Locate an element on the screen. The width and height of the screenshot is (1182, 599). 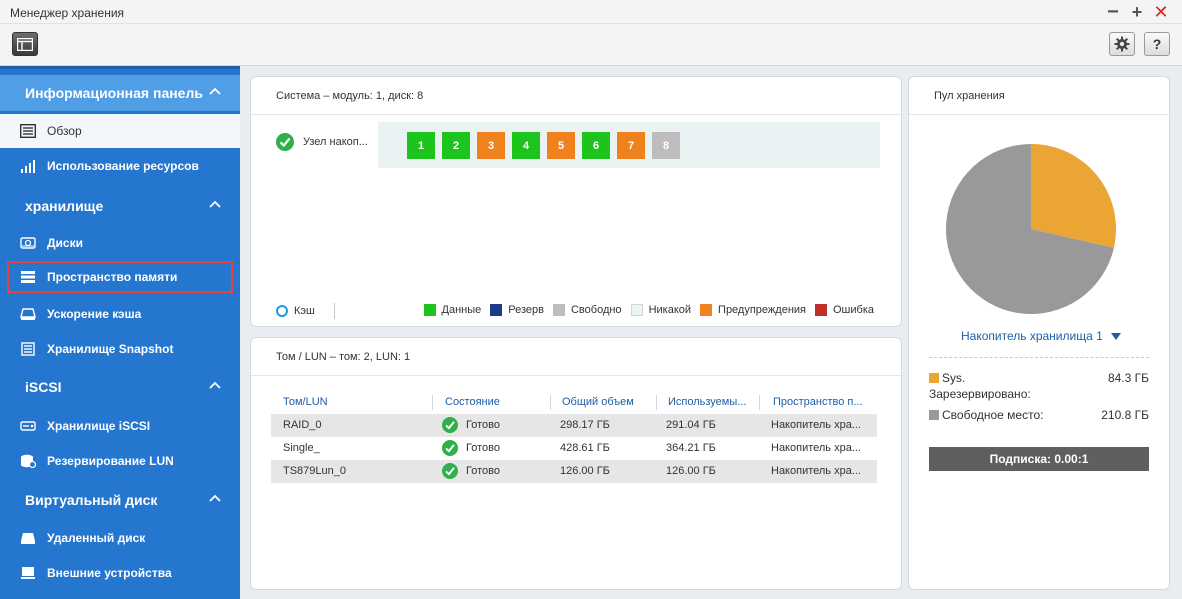
subscription-bar: Подписка: 0.00:1 is located at coordinates (1039, 459).